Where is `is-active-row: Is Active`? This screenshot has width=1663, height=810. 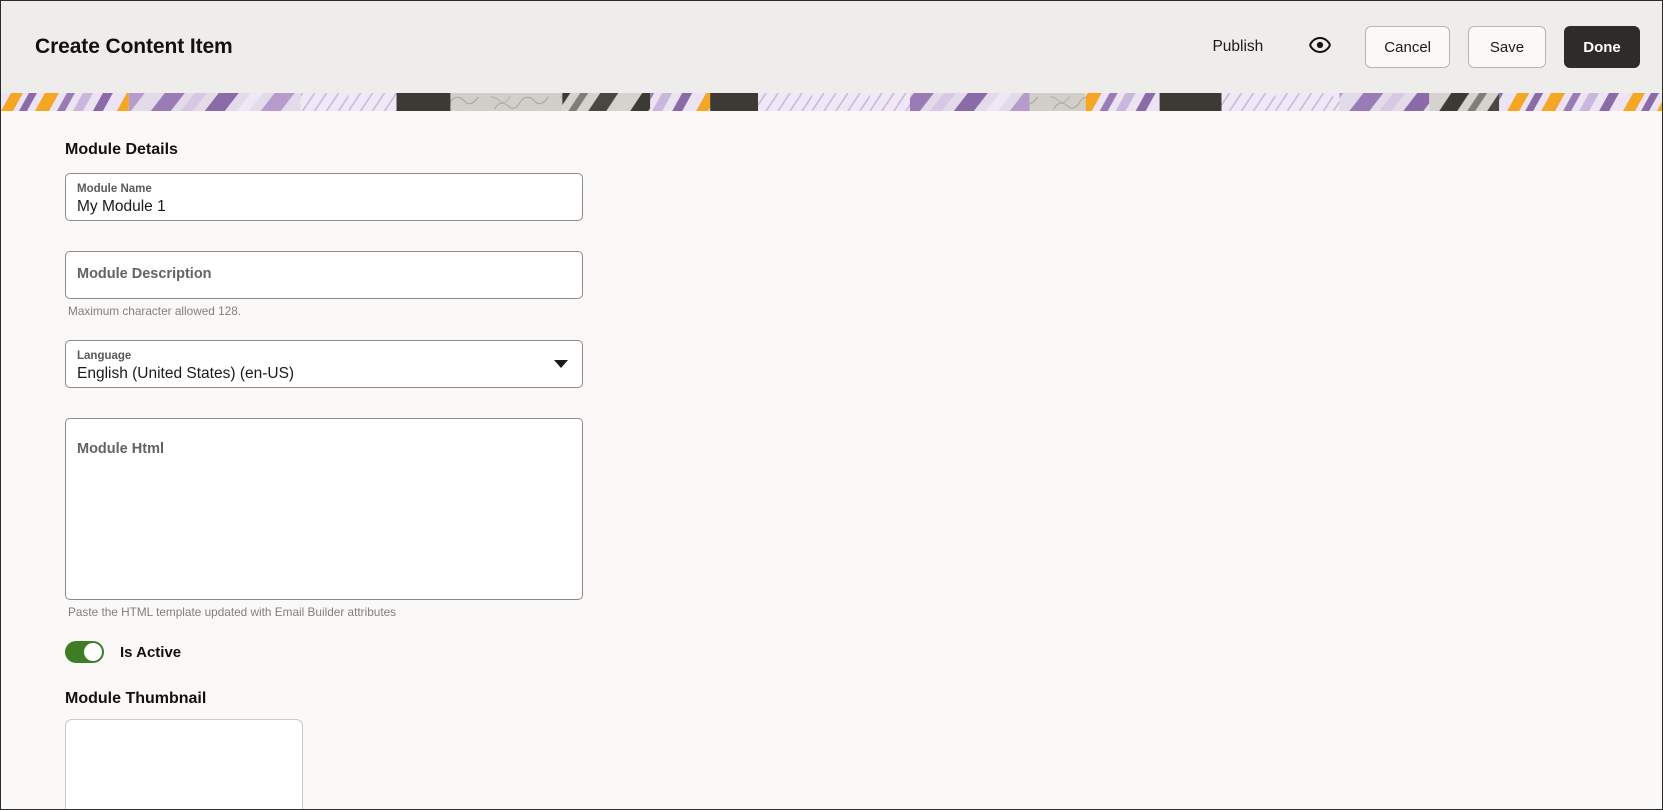 is-active-row: Is Active is located at coordinates (863, 652).